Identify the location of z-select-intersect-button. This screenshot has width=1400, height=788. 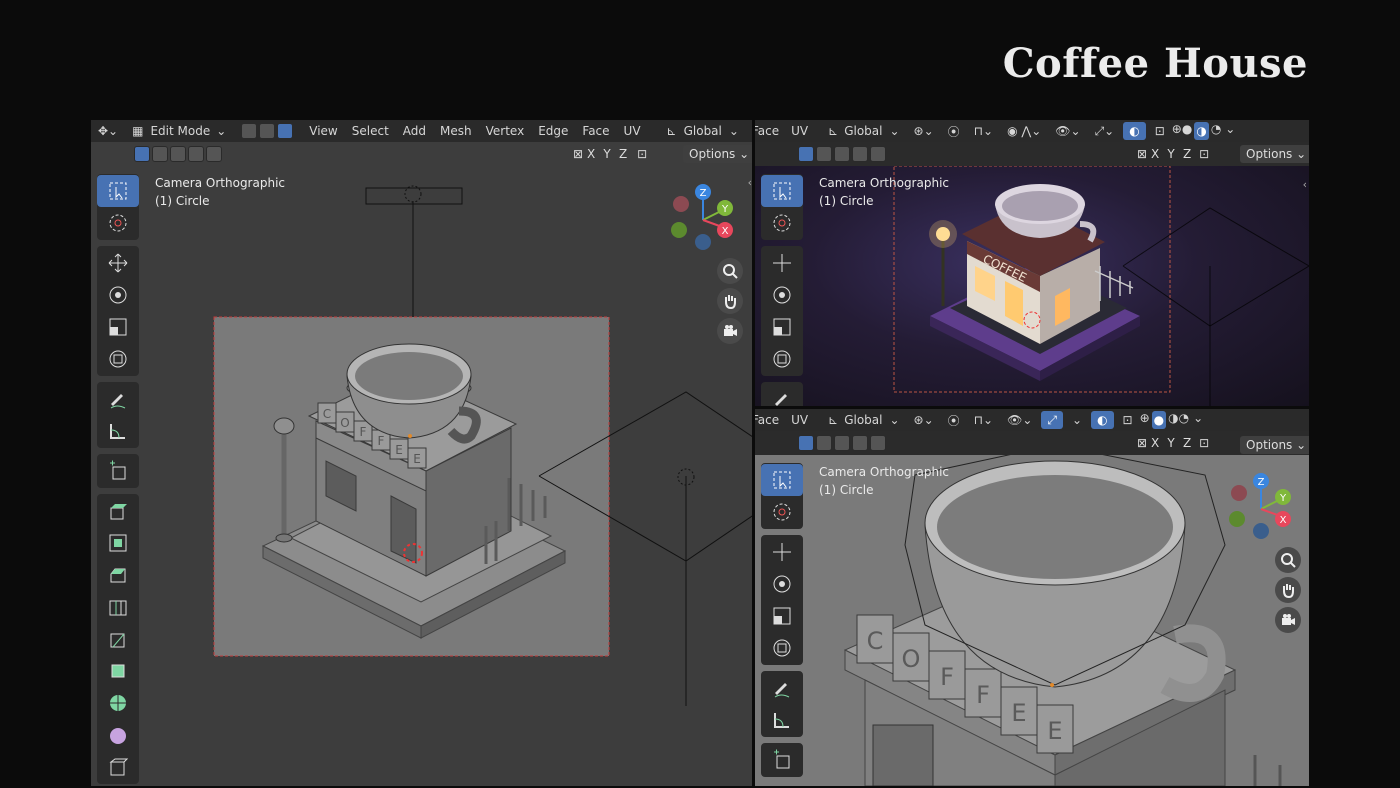
(878, 443).